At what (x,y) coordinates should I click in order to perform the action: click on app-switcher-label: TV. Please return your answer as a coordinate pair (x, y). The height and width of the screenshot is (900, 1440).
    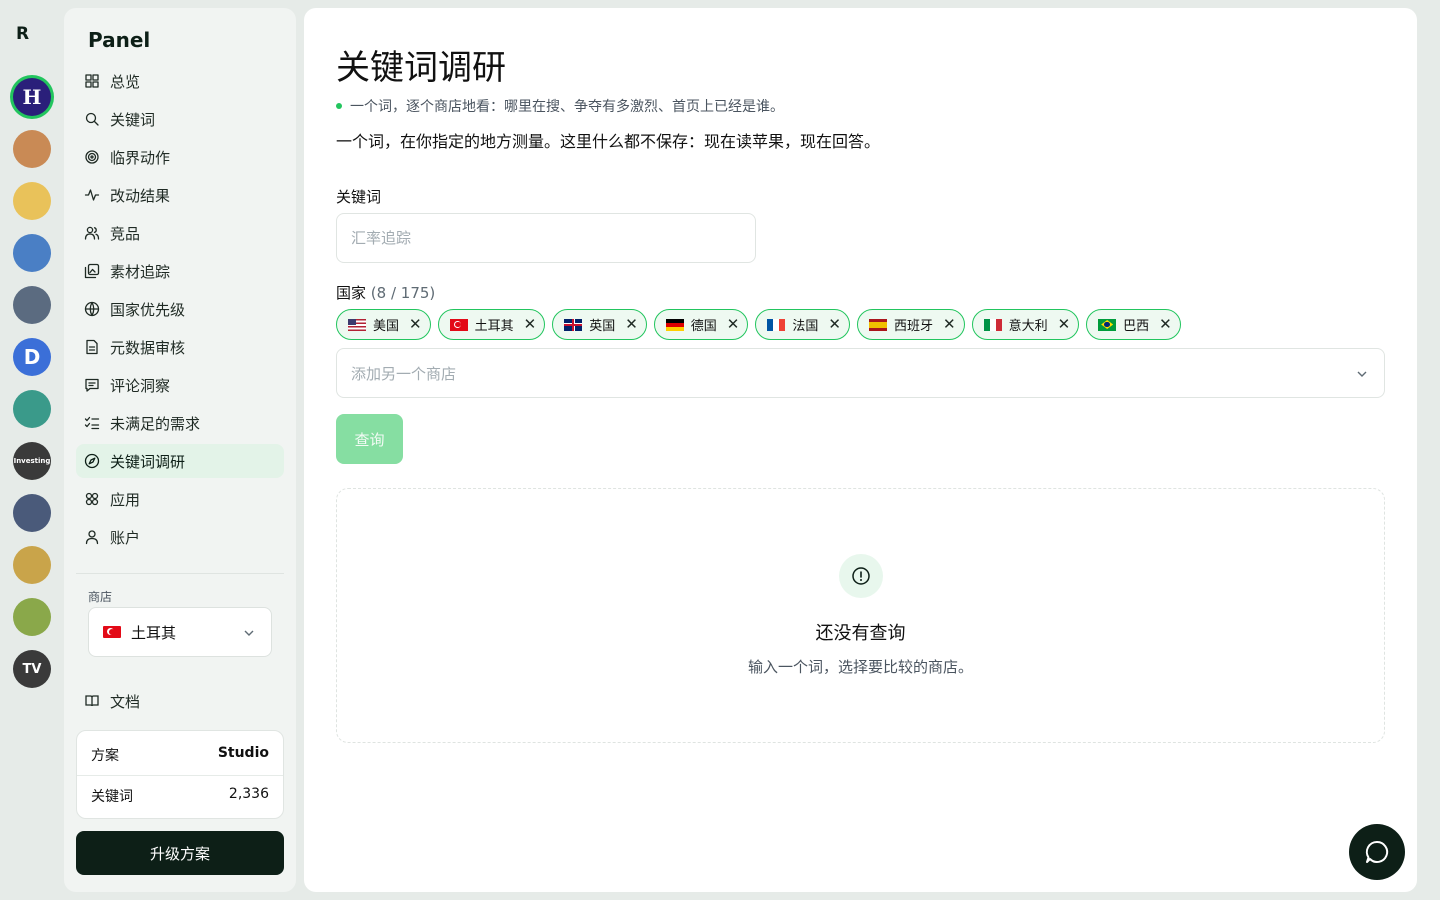
    Looking at the image, I should click on (32, 669).